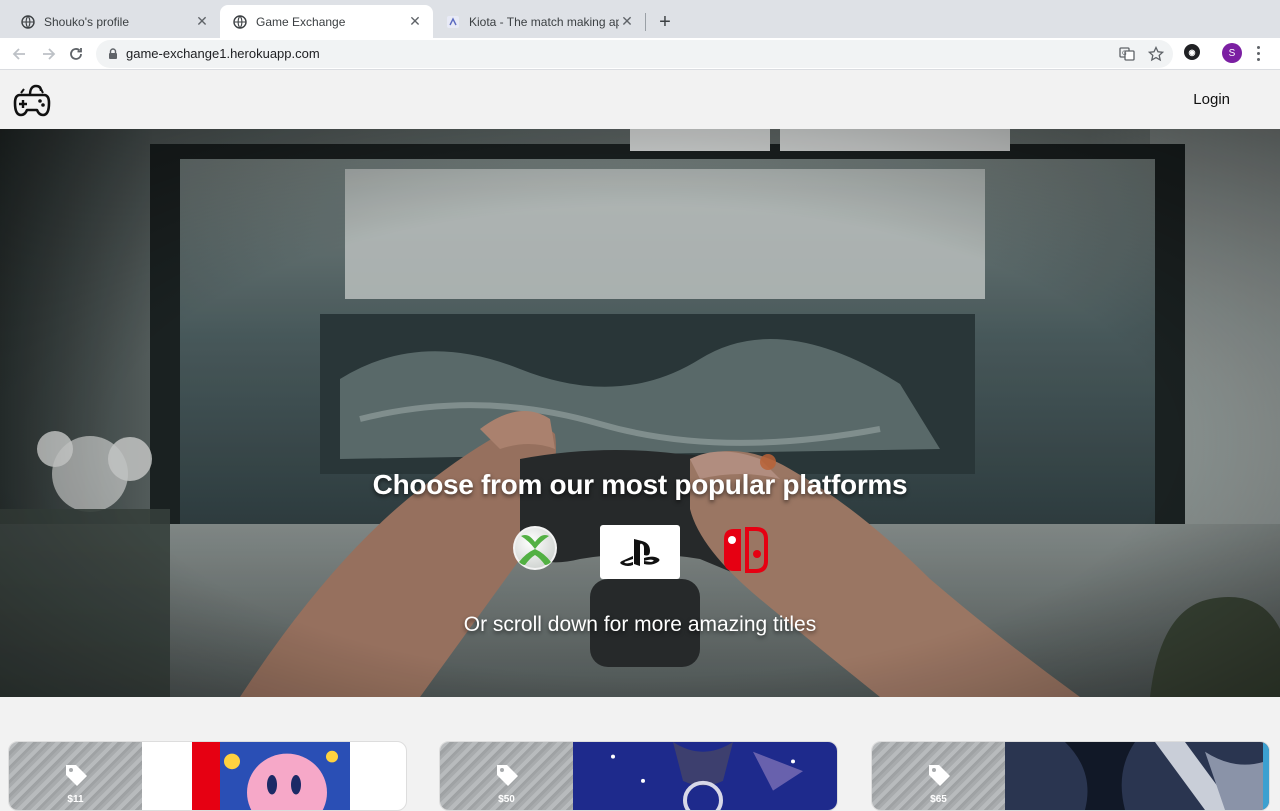 Image resolution: width=1280 pixels, height=811 pixels. What do you see at coordinates (638, 776) in the screenshot?
I see `game-card: $50` at bounding box center [638, 776].